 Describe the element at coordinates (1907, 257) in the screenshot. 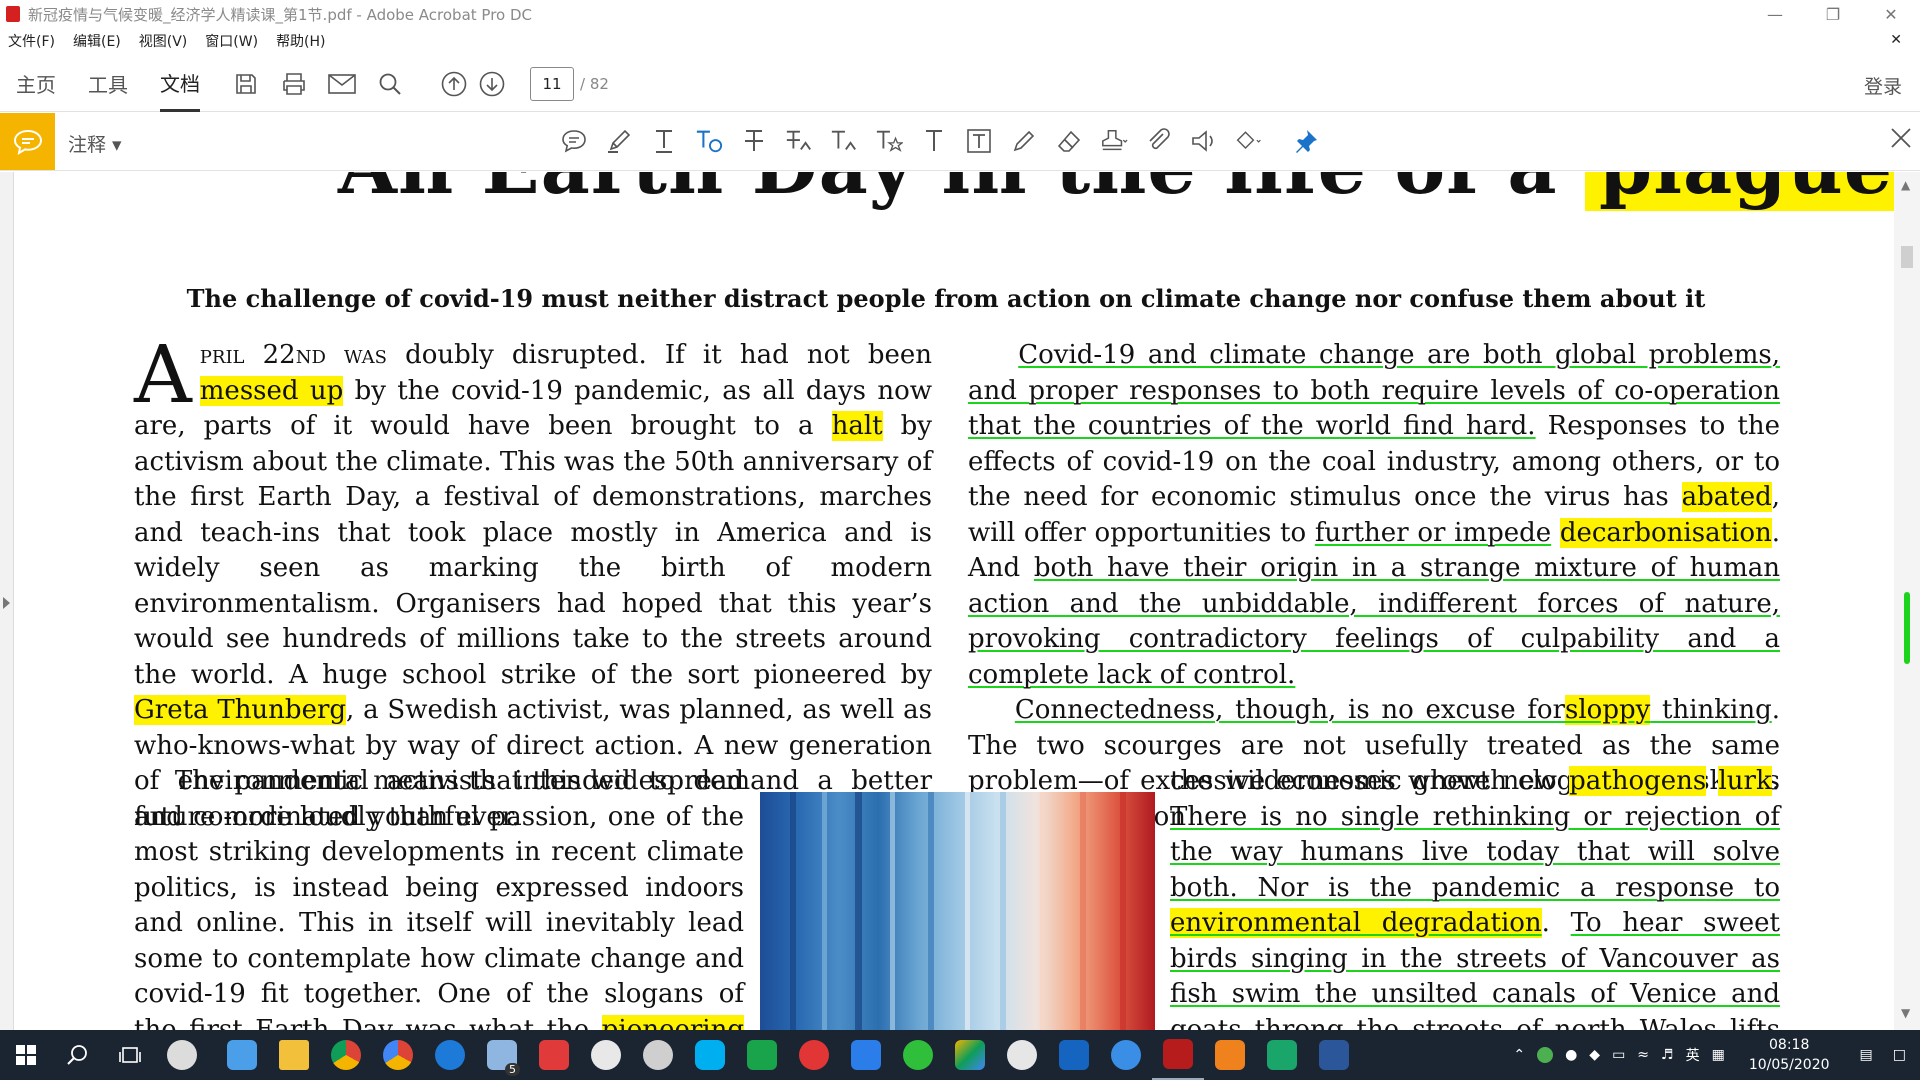

I see `scroll-thumb` at that location.